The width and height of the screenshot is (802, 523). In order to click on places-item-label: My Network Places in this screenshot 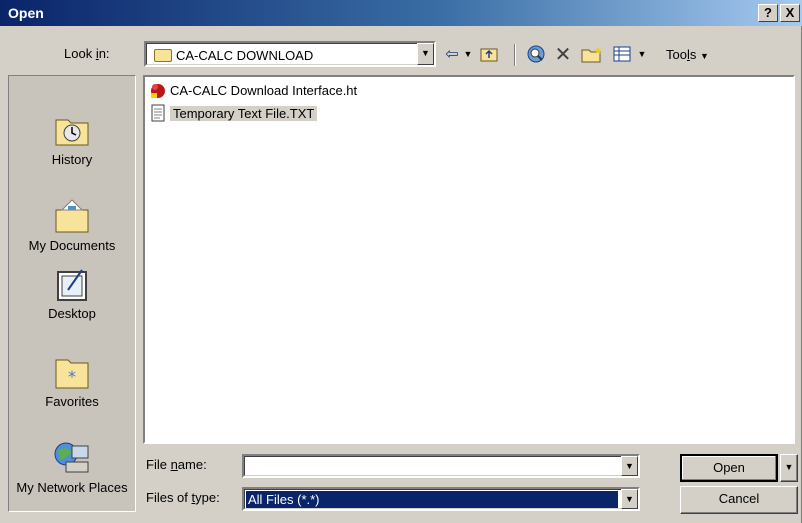, I will do `click(72, 487)`.